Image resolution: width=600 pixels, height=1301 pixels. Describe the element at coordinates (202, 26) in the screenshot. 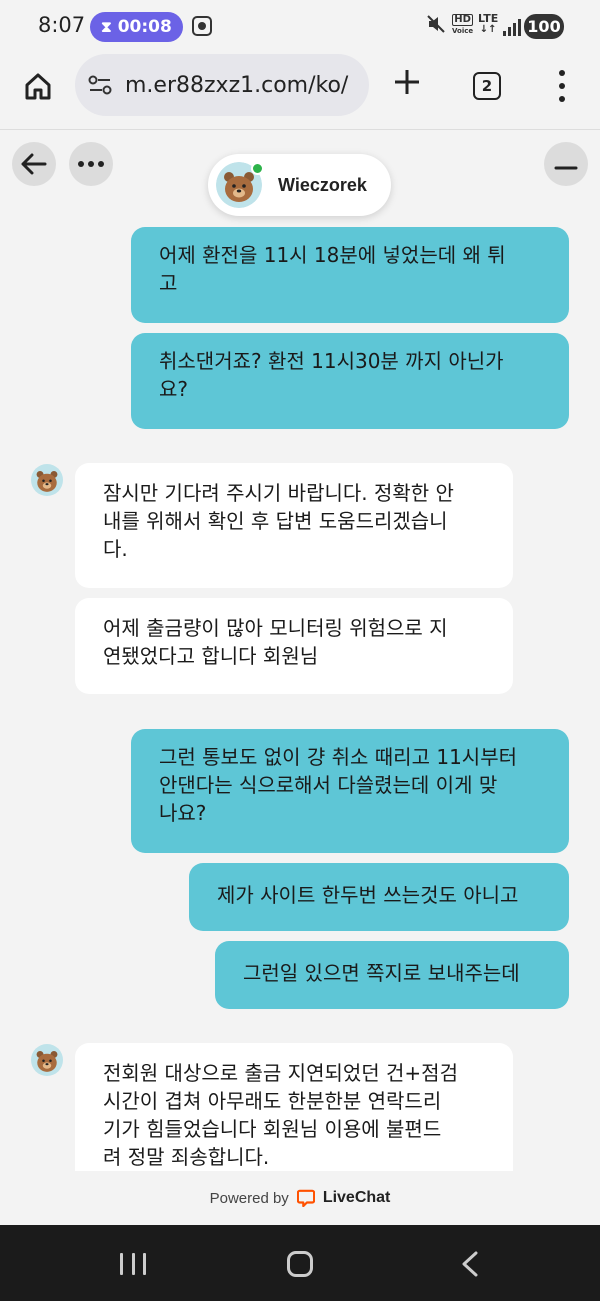

I see `screen-capture-icon` at that location.